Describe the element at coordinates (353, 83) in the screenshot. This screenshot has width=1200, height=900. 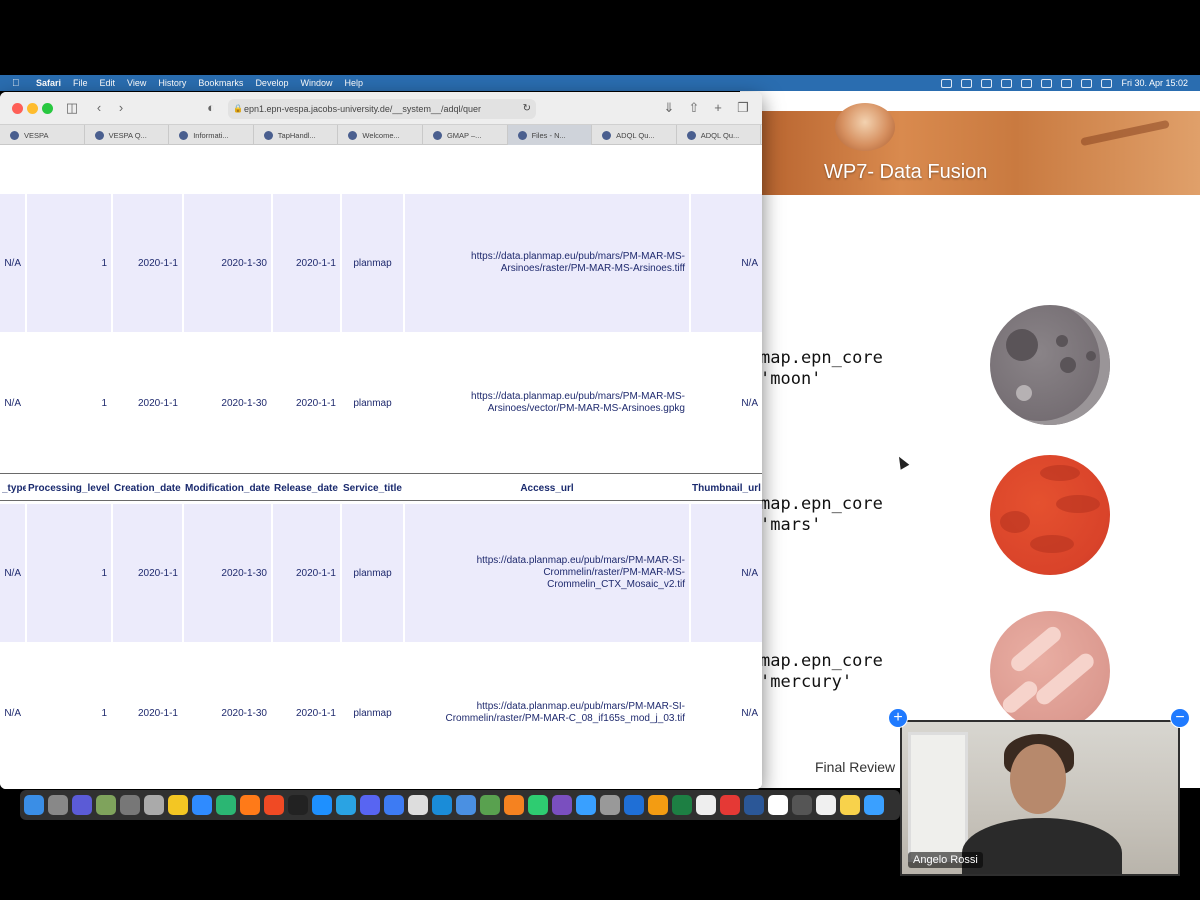
I see `menu-help: Help` at that location.